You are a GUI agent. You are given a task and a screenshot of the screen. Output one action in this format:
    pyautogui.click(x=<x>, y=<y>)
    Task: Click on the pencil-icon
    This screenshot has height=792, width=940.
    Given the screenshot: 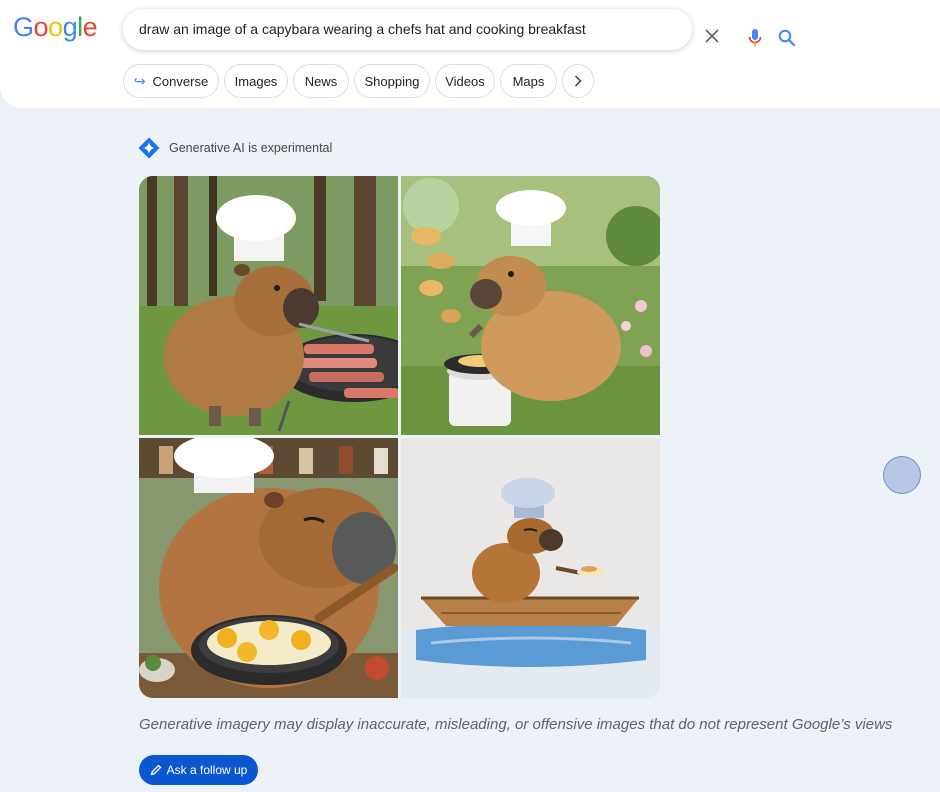 What is the action you would take?
    pyautogui.click(x=156, y=770)
    